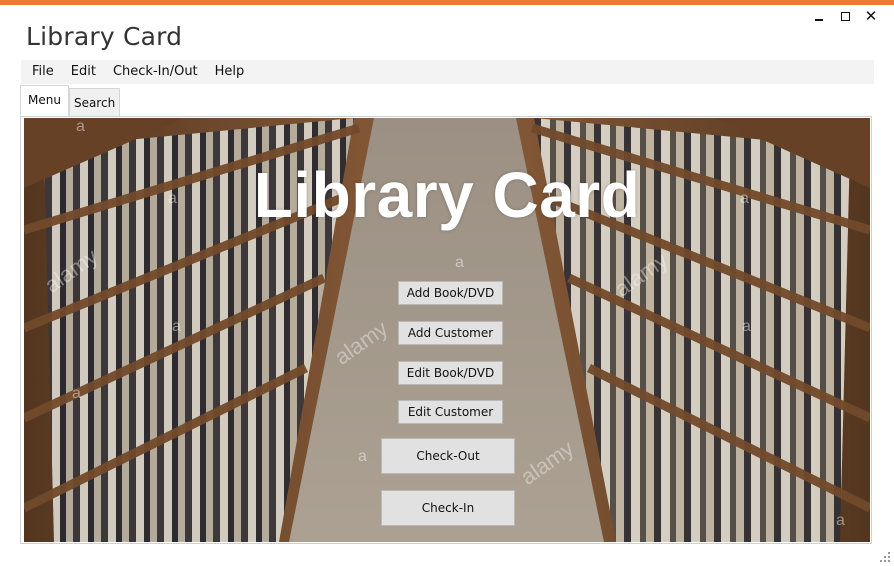 This screenshot has width=894, height=566. I want to click on window-accent-bar, so click(447, 2).